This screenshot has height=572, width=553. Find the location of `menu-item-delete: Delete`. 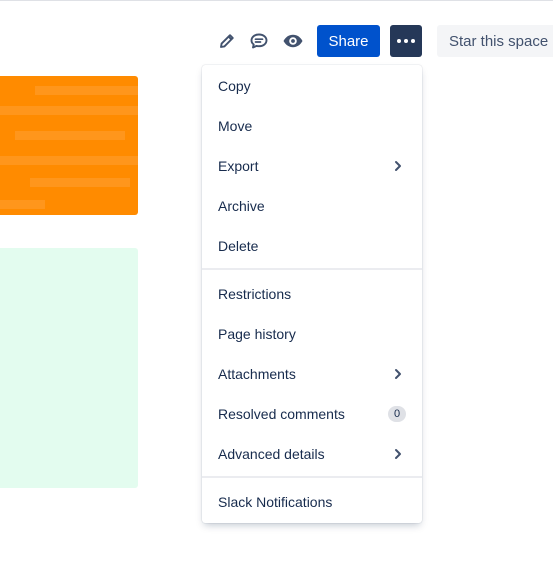

menu-item-delete: Delete is located at coordinates (312, 246).